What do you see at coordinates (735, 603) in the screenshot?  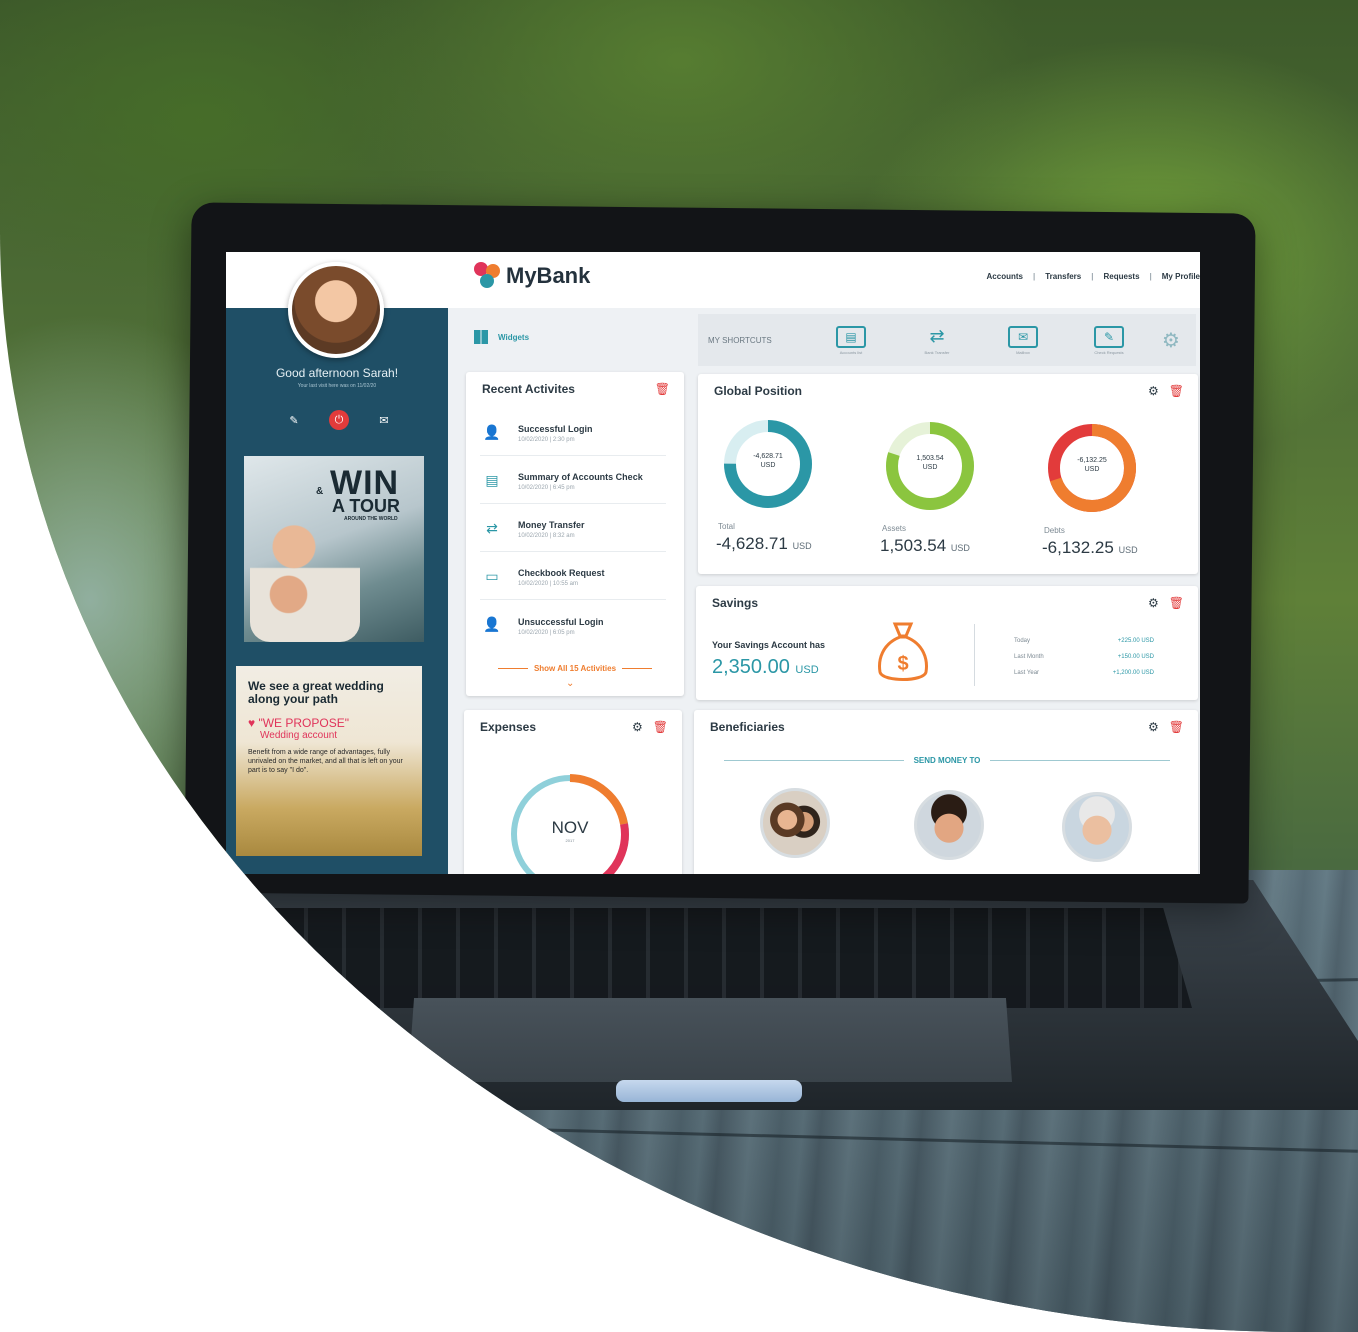 I see `savings-title: Savings` at bounding box center [735, 603].